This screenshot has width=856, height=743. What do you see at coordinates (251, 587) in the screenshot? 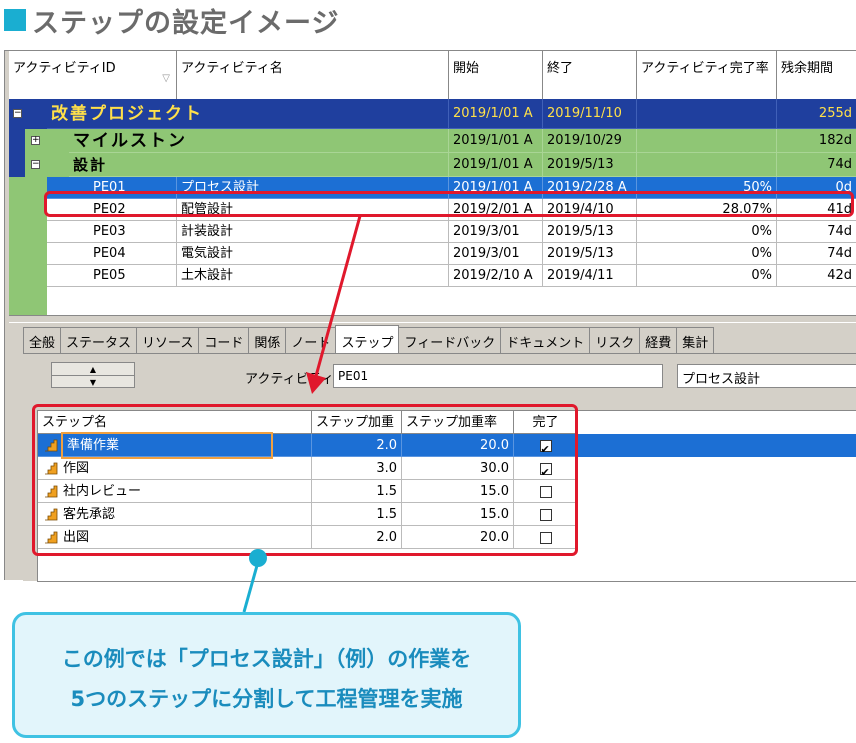
I see `callout-connector` at bounding box center [251, 587].